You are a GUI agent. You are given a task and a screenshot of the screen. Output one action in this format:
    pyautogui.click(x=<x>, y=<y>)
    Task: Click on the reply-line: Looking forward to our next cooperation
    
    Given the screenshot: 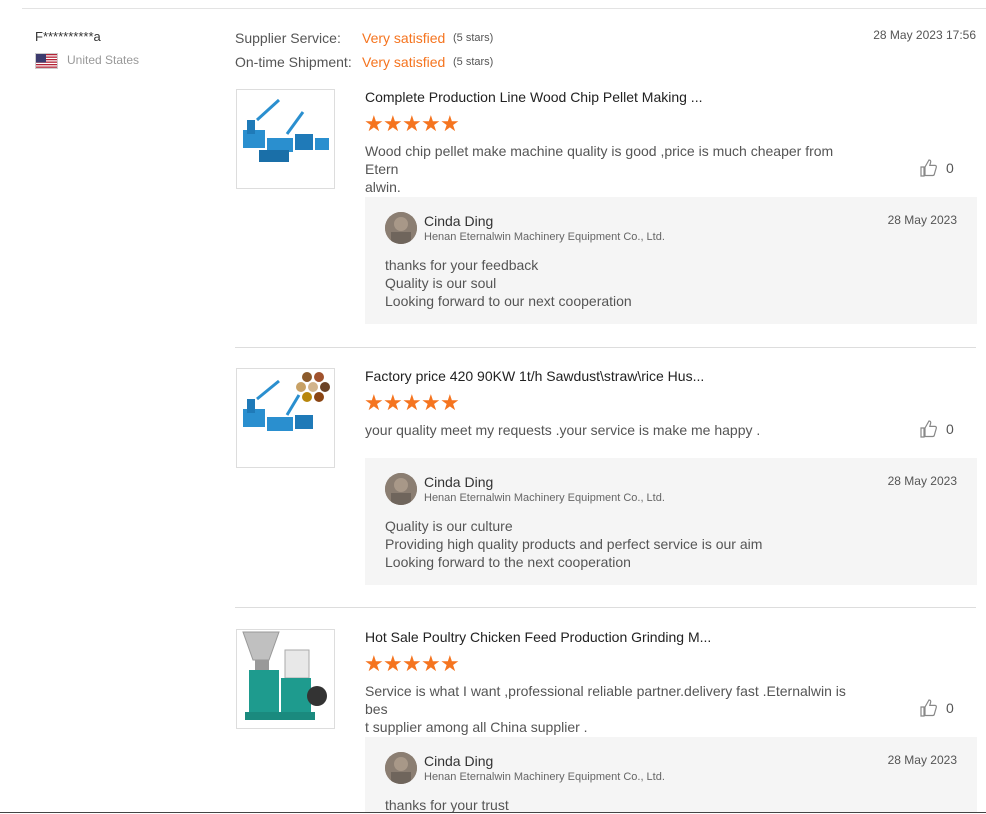 What is the action you would take?
    pyautogui.click(x=508, y=301)
    